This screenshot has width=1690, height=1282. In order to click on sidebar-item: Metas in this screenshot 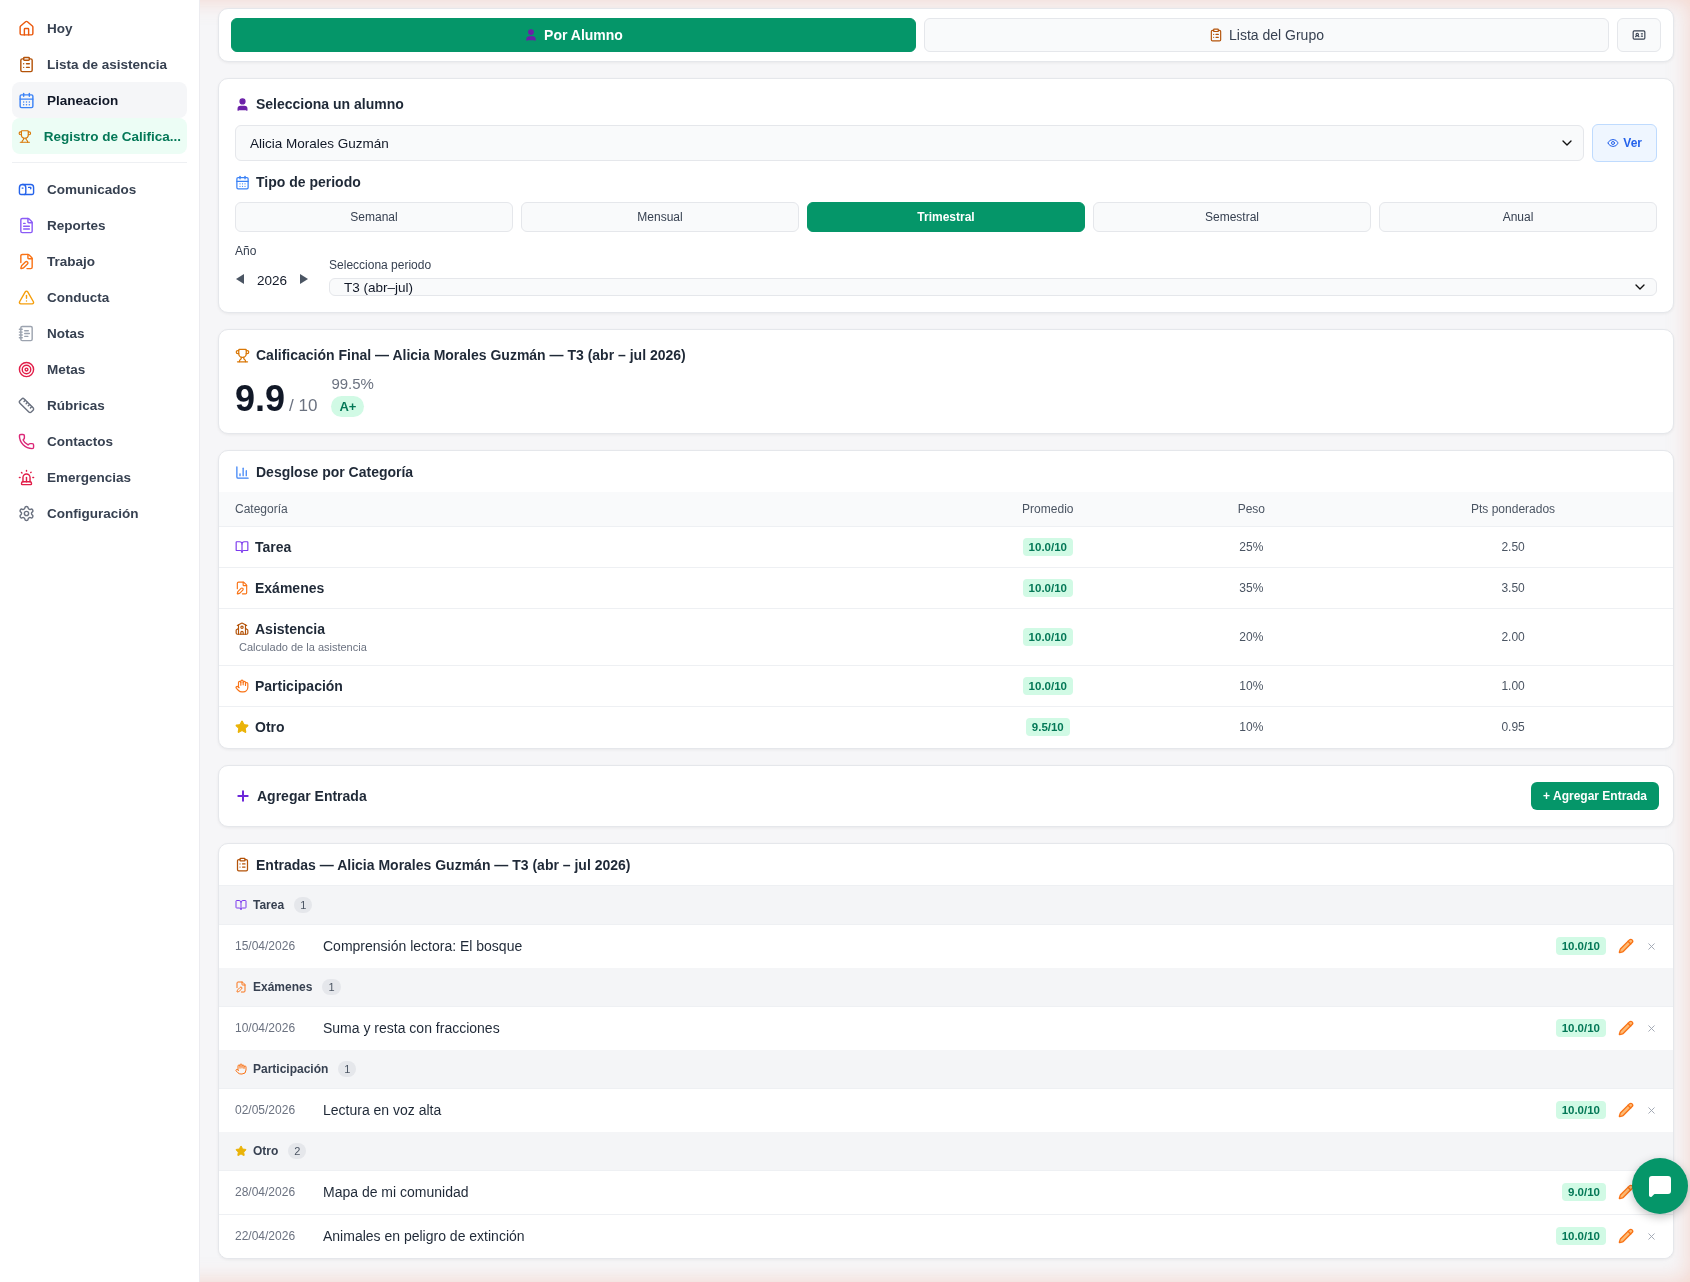, I will do `click(99, 369)`.